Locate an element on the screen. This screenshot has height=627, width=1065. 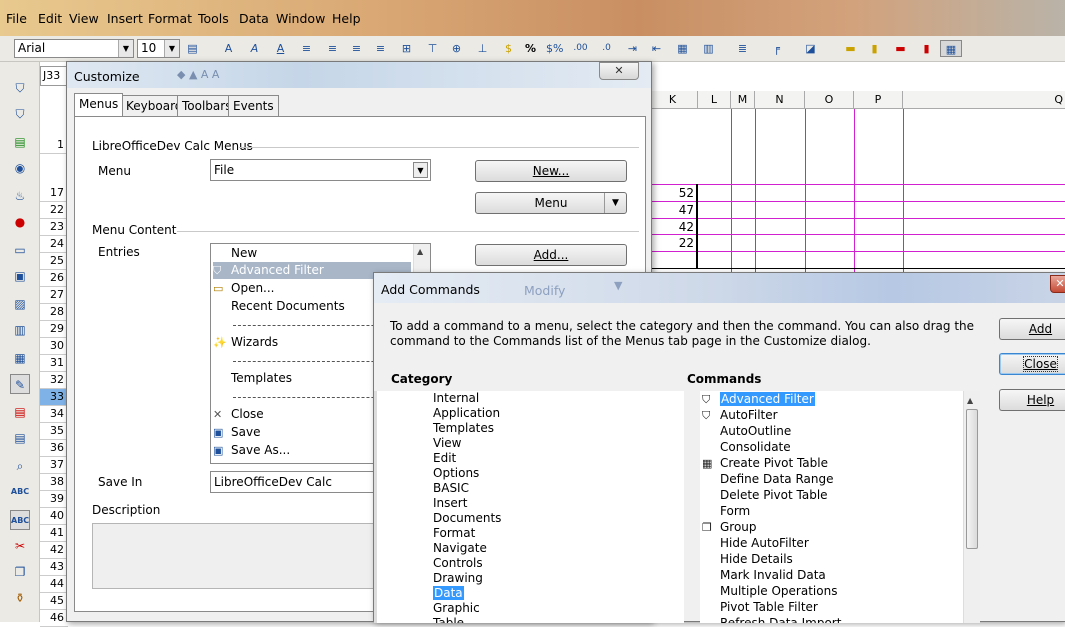
standard-filter-icon: ⛉ is located at coordinates (20, 114).